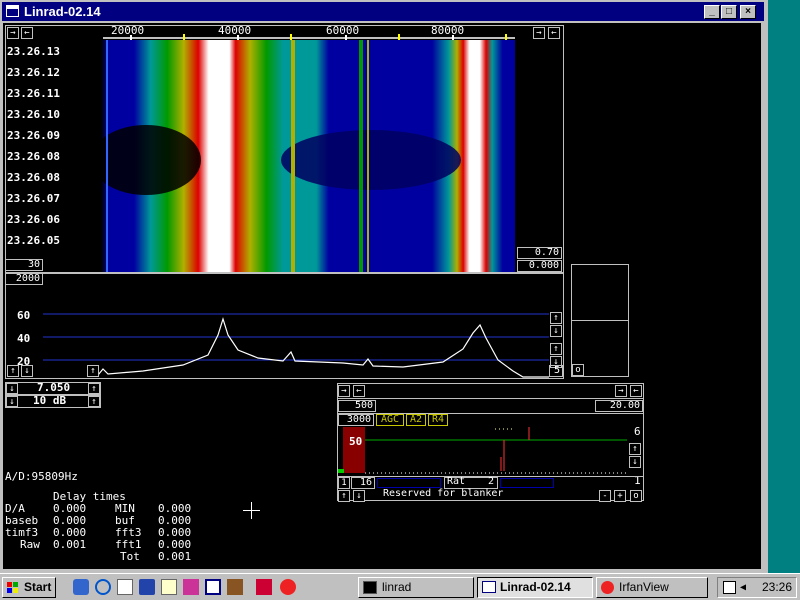 The height and width of the screenshot is (600, 800). I want to click on baseband-bottom-down-button: ↓, so click(359, 496).